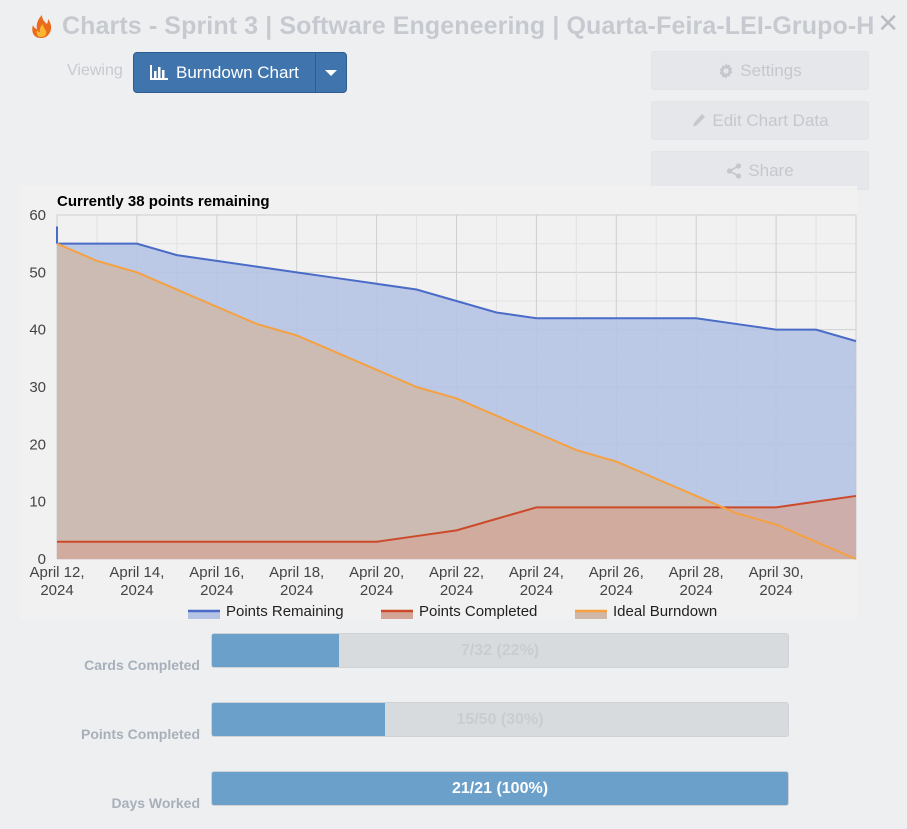  What do you see at coordinates (456, 572) in the screenshot?
I see `x-tick-label: April 22,` at bounding box center [456, 572].